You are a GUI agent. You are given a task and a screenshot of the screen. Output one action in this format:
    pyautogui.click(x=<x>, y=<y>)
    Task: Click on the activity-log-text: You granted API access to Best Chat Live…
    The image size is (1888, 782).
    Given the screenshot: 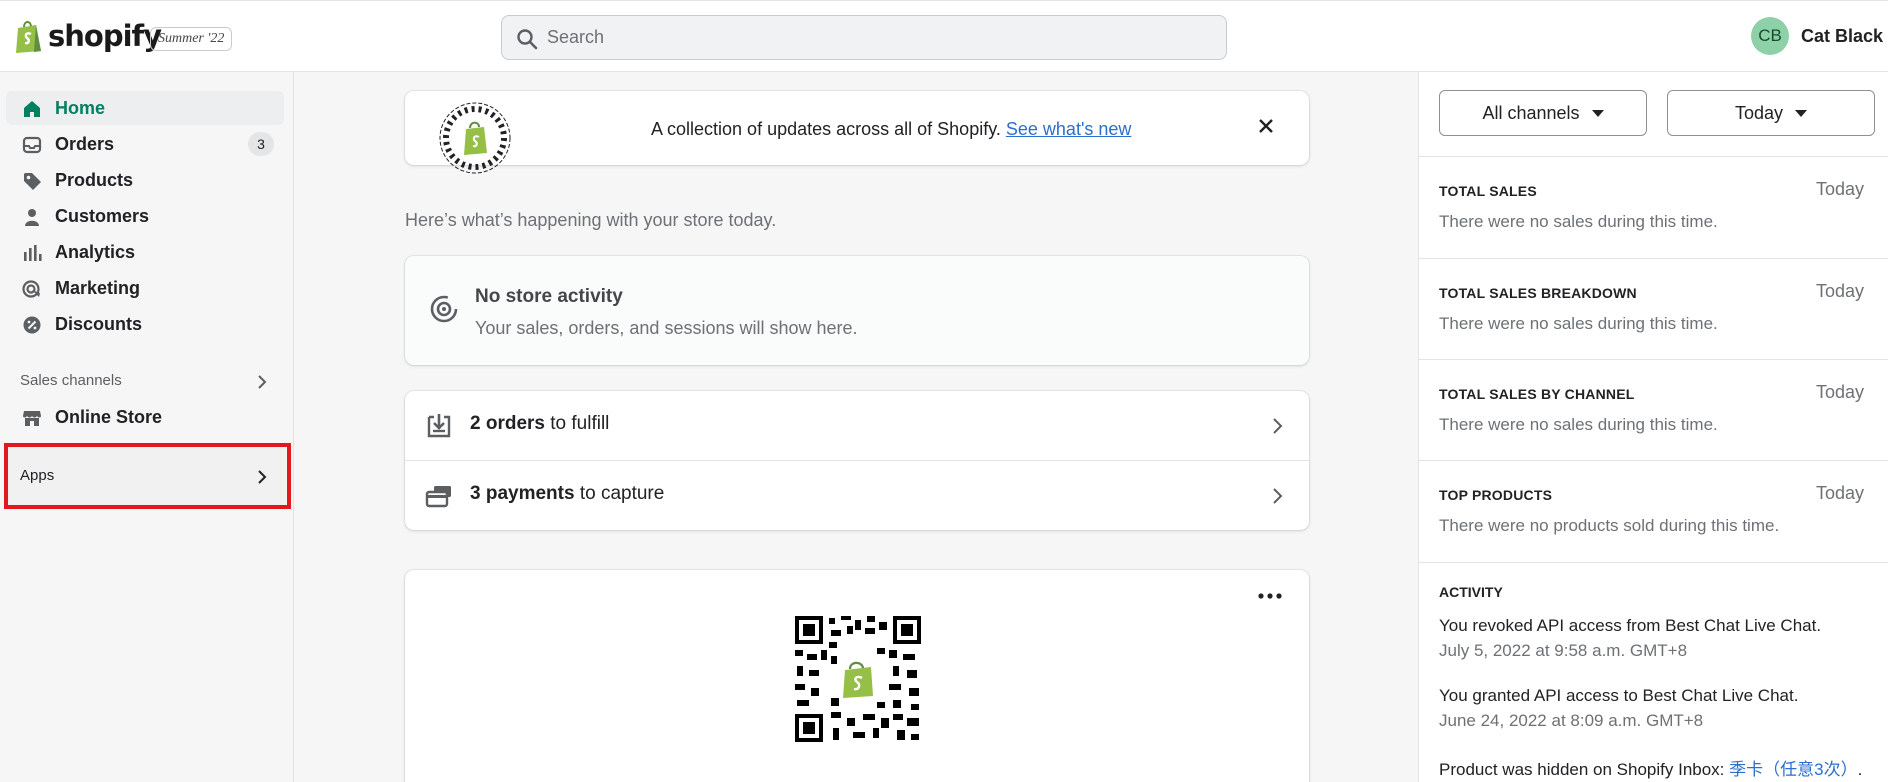 What is the action you would take?
    pyautogui.click(x=1619, y=695)
    